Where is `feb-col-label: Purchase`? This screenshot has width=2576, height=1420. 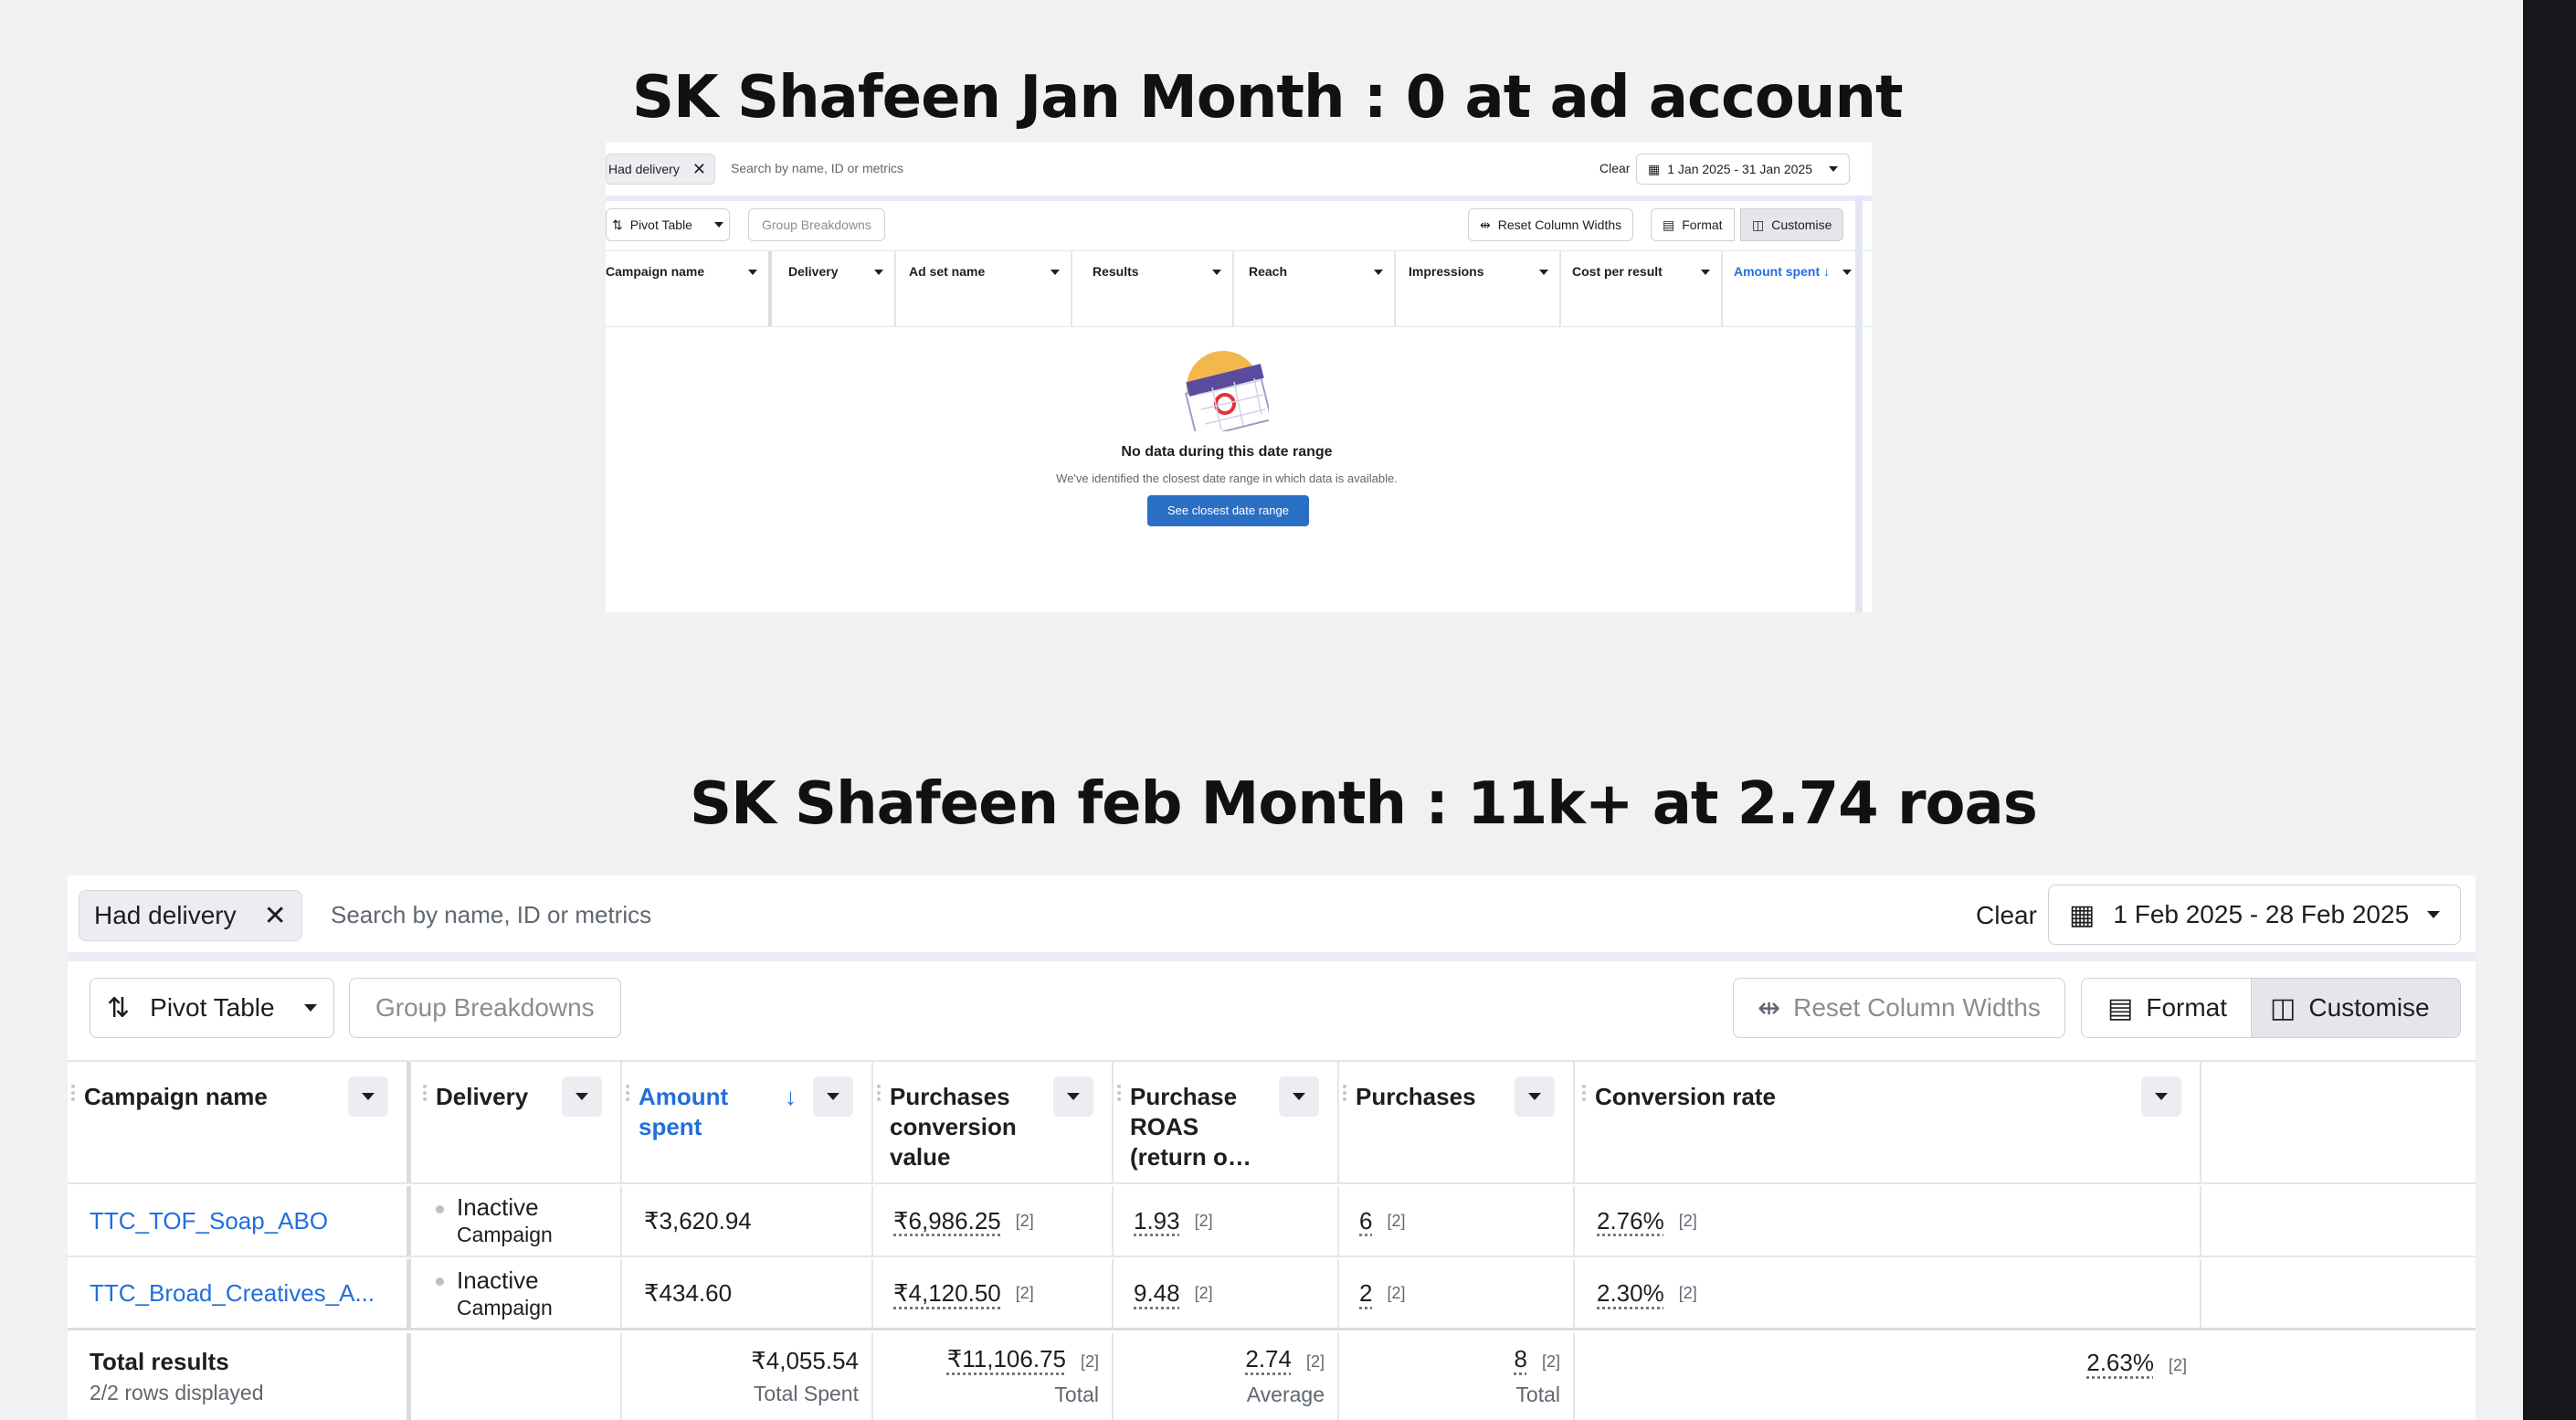
feb-col-label: Purchase is located at coordinates (1184, 1097).